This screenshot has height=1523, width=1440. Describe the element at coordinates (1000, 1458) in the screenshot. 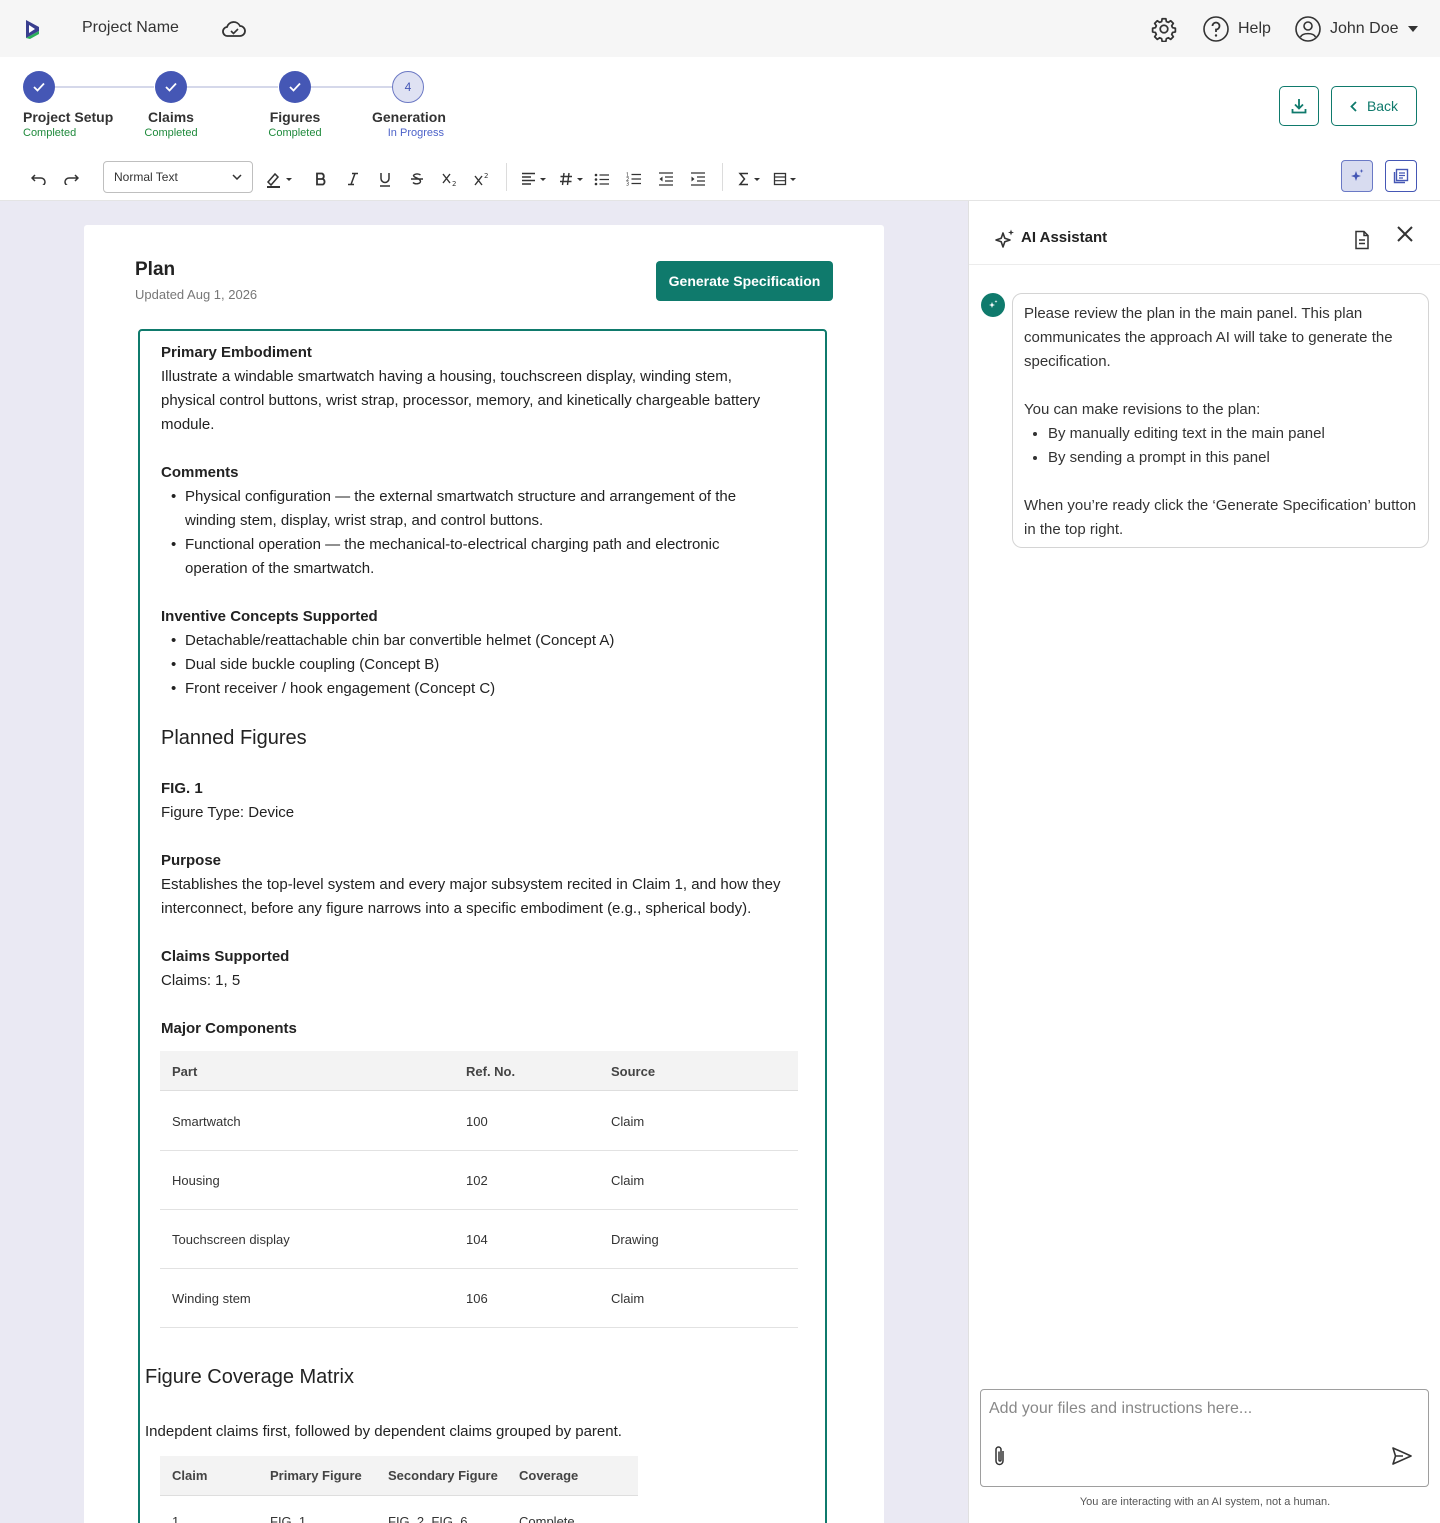

I see `attach-paperclip-icon` at that location.